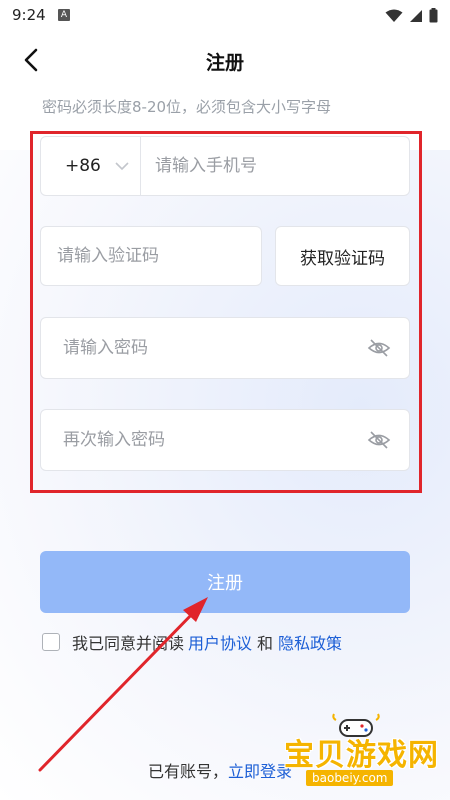 The height and width of the screenshot is (800, 450). What do you see at coordinates (225, 16) in the screenshot?
I see `status-bar: 9:24 A` at bounding box center [225, 16].